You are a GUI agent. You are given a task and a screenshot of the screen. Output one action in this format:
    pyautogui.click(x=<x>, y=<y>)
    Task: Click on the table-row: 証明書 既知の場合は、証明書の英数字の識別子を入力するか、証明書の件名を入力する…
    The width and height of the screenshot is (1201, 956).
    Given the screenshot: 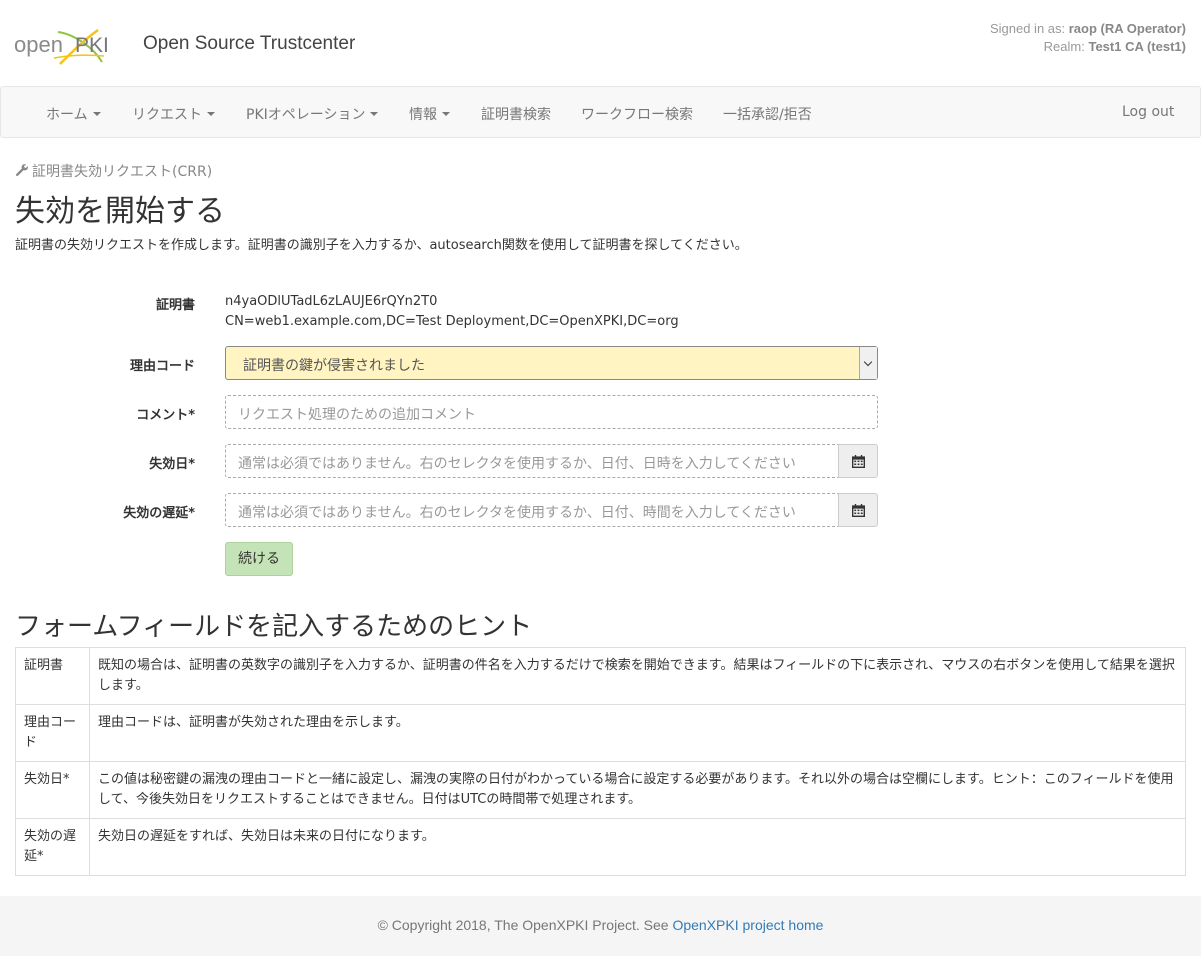 What is the action you would take?
    pyautogui.click(x=600, y=676)
    